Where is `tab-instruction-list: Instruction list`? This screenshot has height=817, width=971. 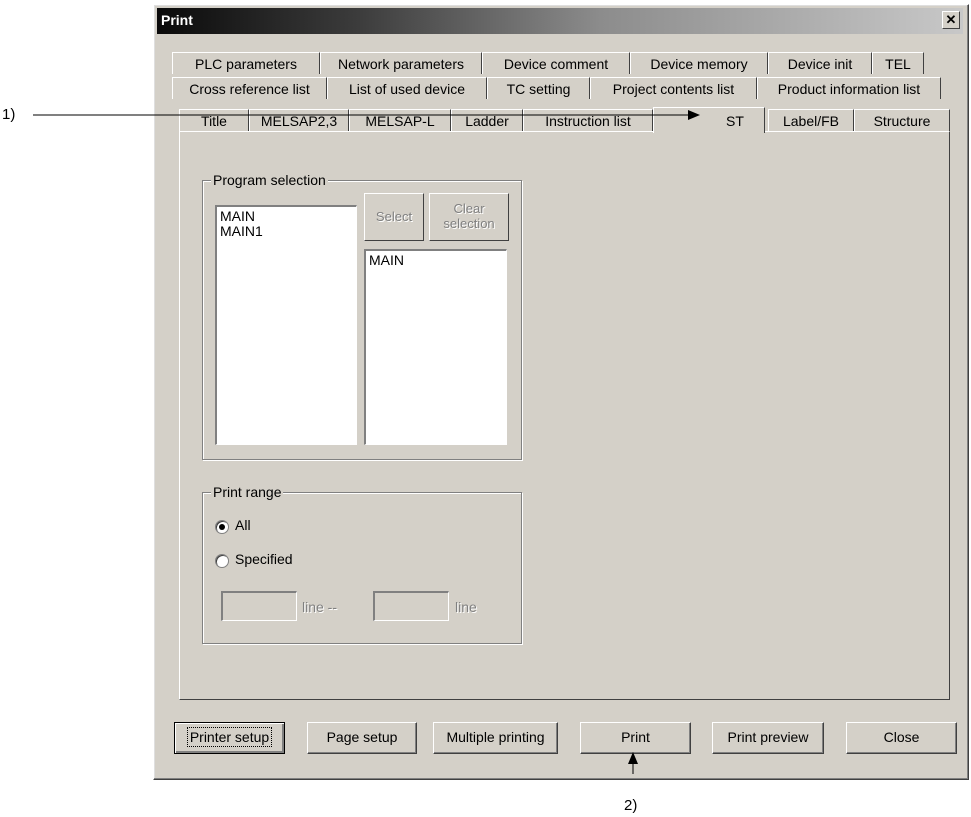
tab-instruction-list: Instruction list is located at coordinates (588, 120).